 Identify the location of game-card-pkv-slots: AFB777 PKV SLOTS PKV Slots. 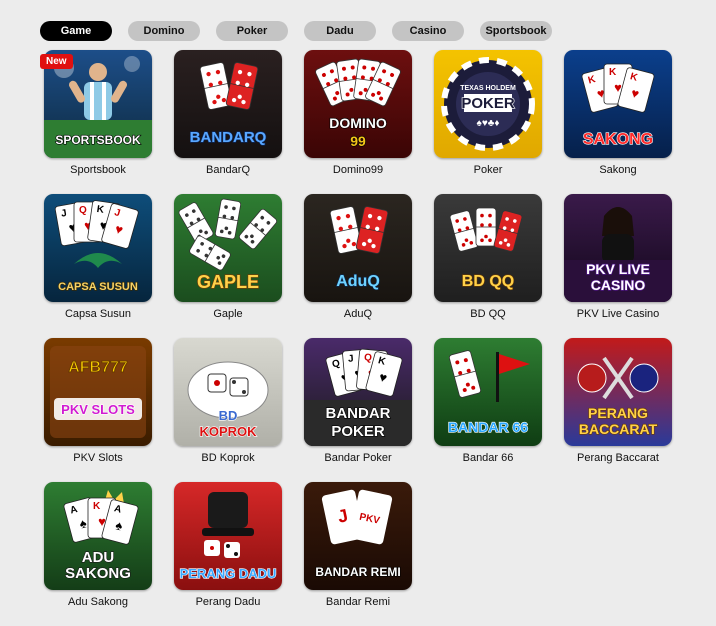
(98, 401).